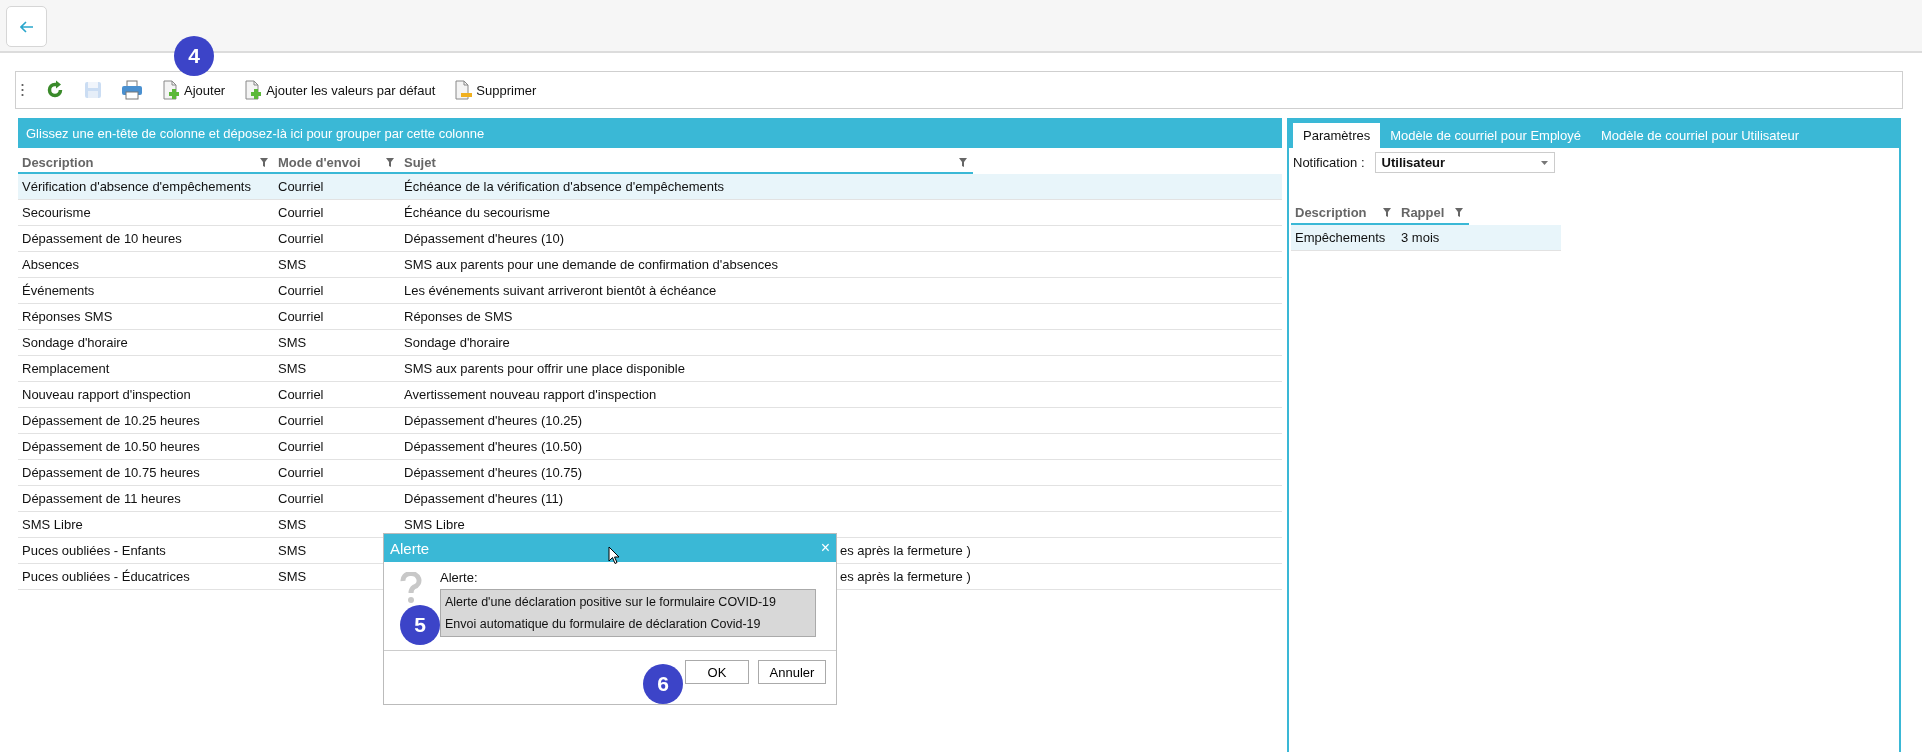 This screenshot has width=1922, height=752. I want to click on table-cell-text: SMS aux parents pour une demande de confirmation d'absences, so click(591, 264).